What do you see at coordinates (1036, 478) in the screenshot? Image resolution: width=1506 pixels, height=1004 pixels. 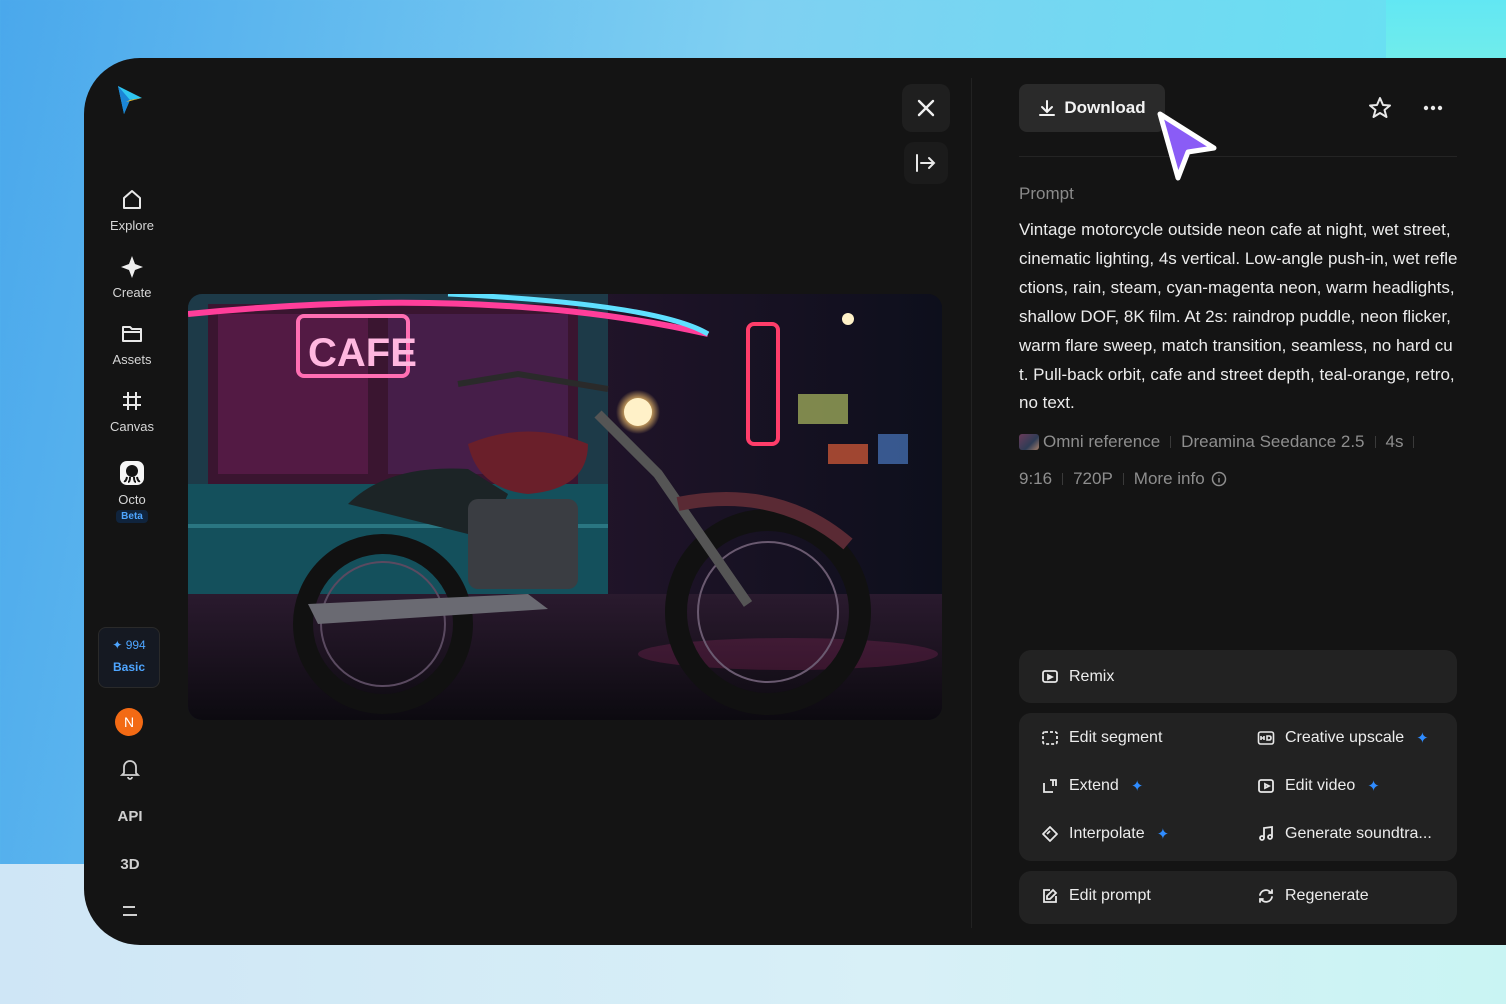 I see `ratio-label: 9:16` at bounding box center [1036, 478].